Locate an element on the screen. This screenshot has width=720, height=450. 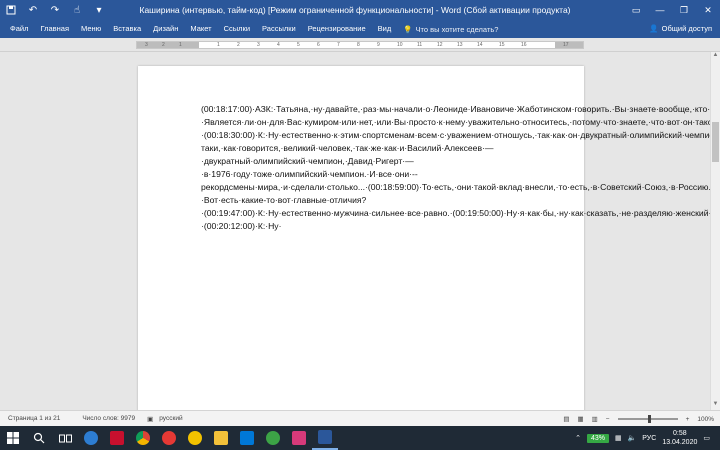
ruler-right-margin is located at coordinates (569, 45).